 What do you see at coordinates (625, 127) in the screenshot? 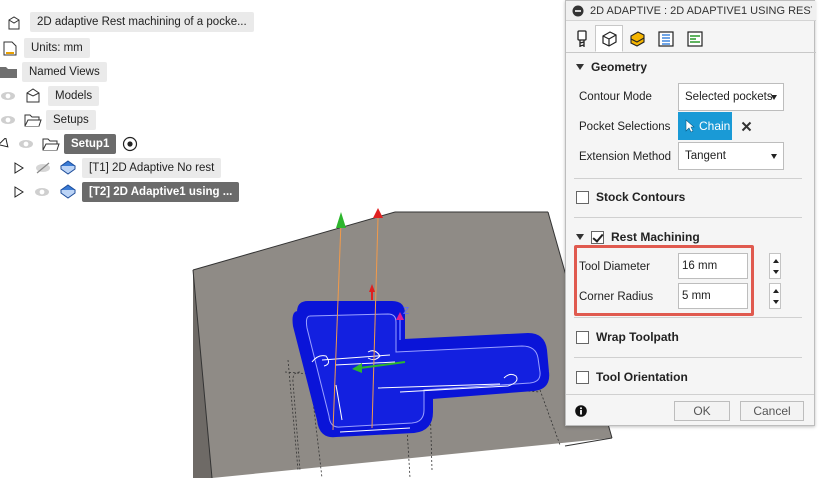
I see `pocket-selections-label: Pocket Selections` at bounding box center [625, 127].